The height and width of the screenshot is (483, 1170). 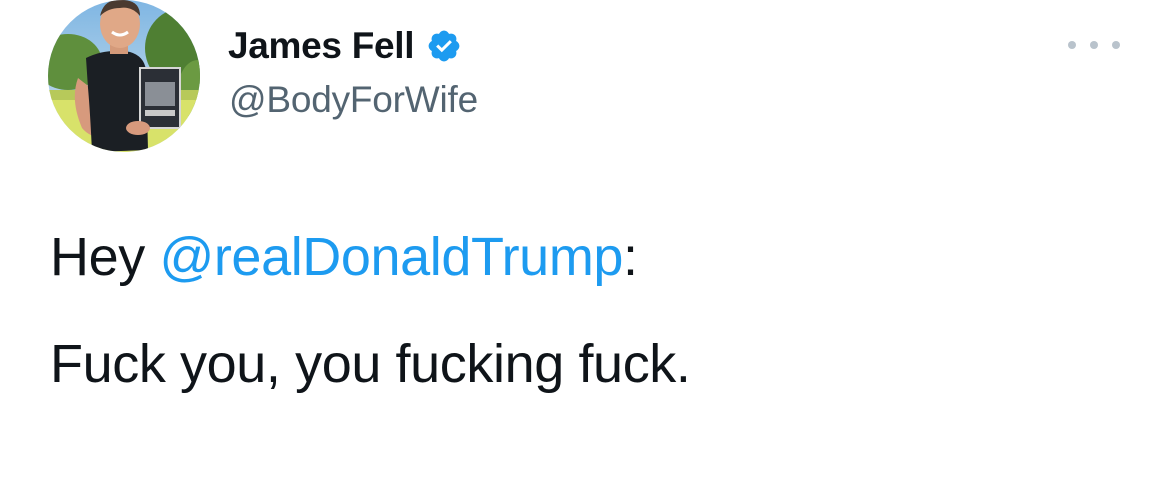 I want to click on tweet-text-prefix: Hey, so click(x=105, y=257).